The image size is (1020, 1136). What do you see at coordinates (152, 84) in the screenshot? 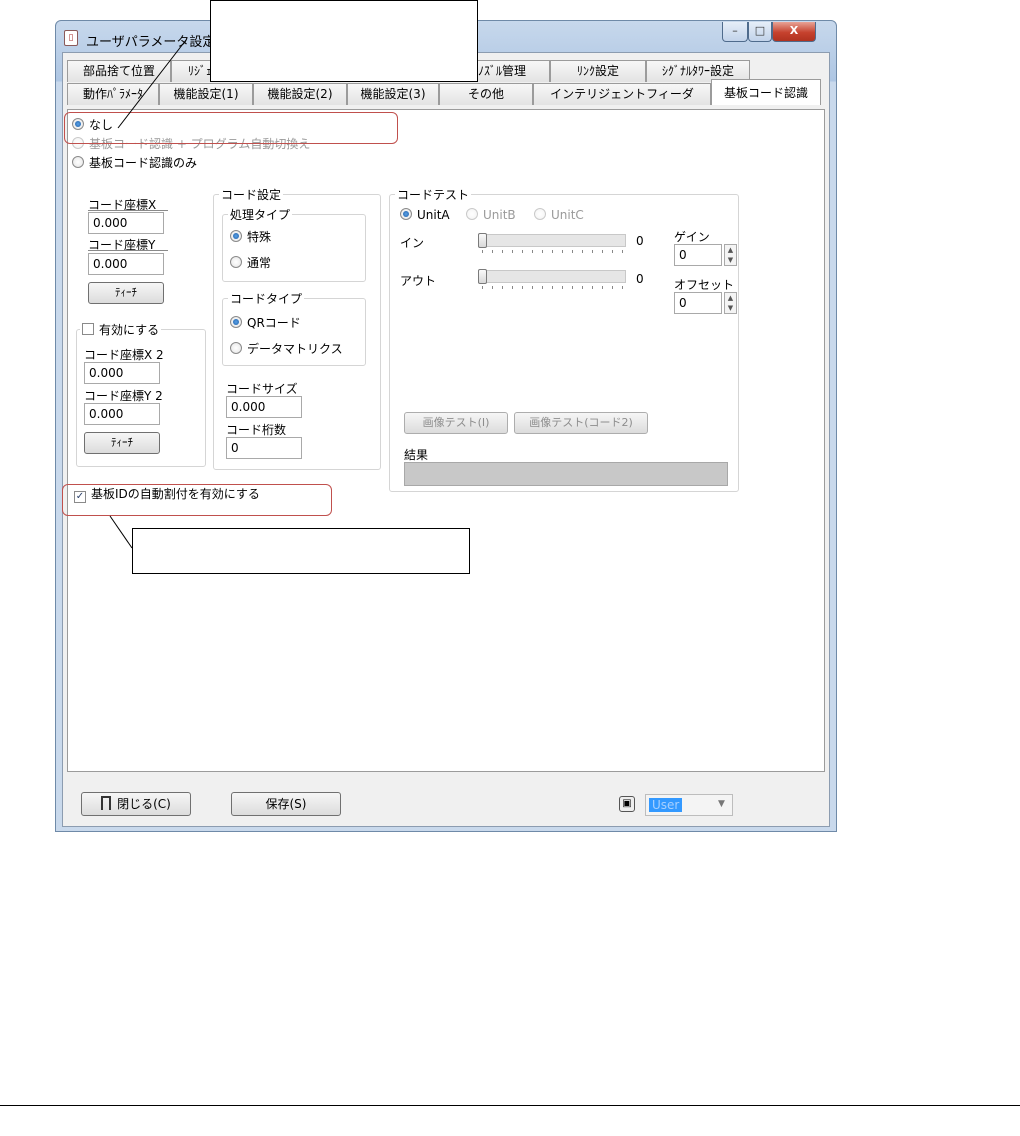
I see `callout-line-top` at bounding box center [152, 84].